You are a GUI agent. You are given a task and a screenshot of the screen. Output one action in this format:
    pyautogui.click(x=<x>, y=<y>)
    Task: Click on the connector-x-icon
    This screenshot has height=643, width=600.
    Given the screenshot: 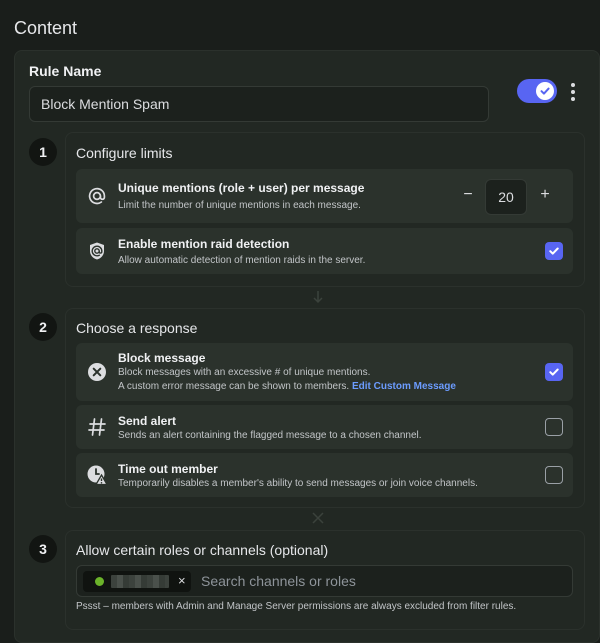 What is the action you would take?
    pyautogui.click(x=318, y=519)
    